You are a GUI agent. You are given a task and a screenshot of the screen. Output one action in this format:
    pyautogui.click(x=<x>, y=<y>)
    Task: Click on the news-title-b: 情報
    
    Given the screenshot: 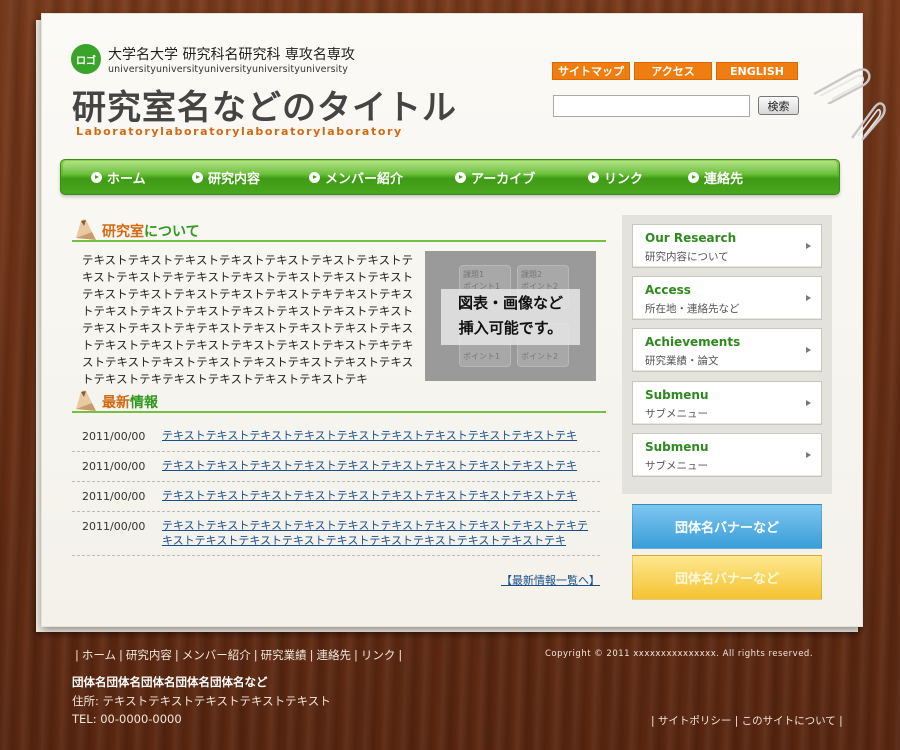 What is the action you would take?
    pyautogui.click(x=144, y=403)
    